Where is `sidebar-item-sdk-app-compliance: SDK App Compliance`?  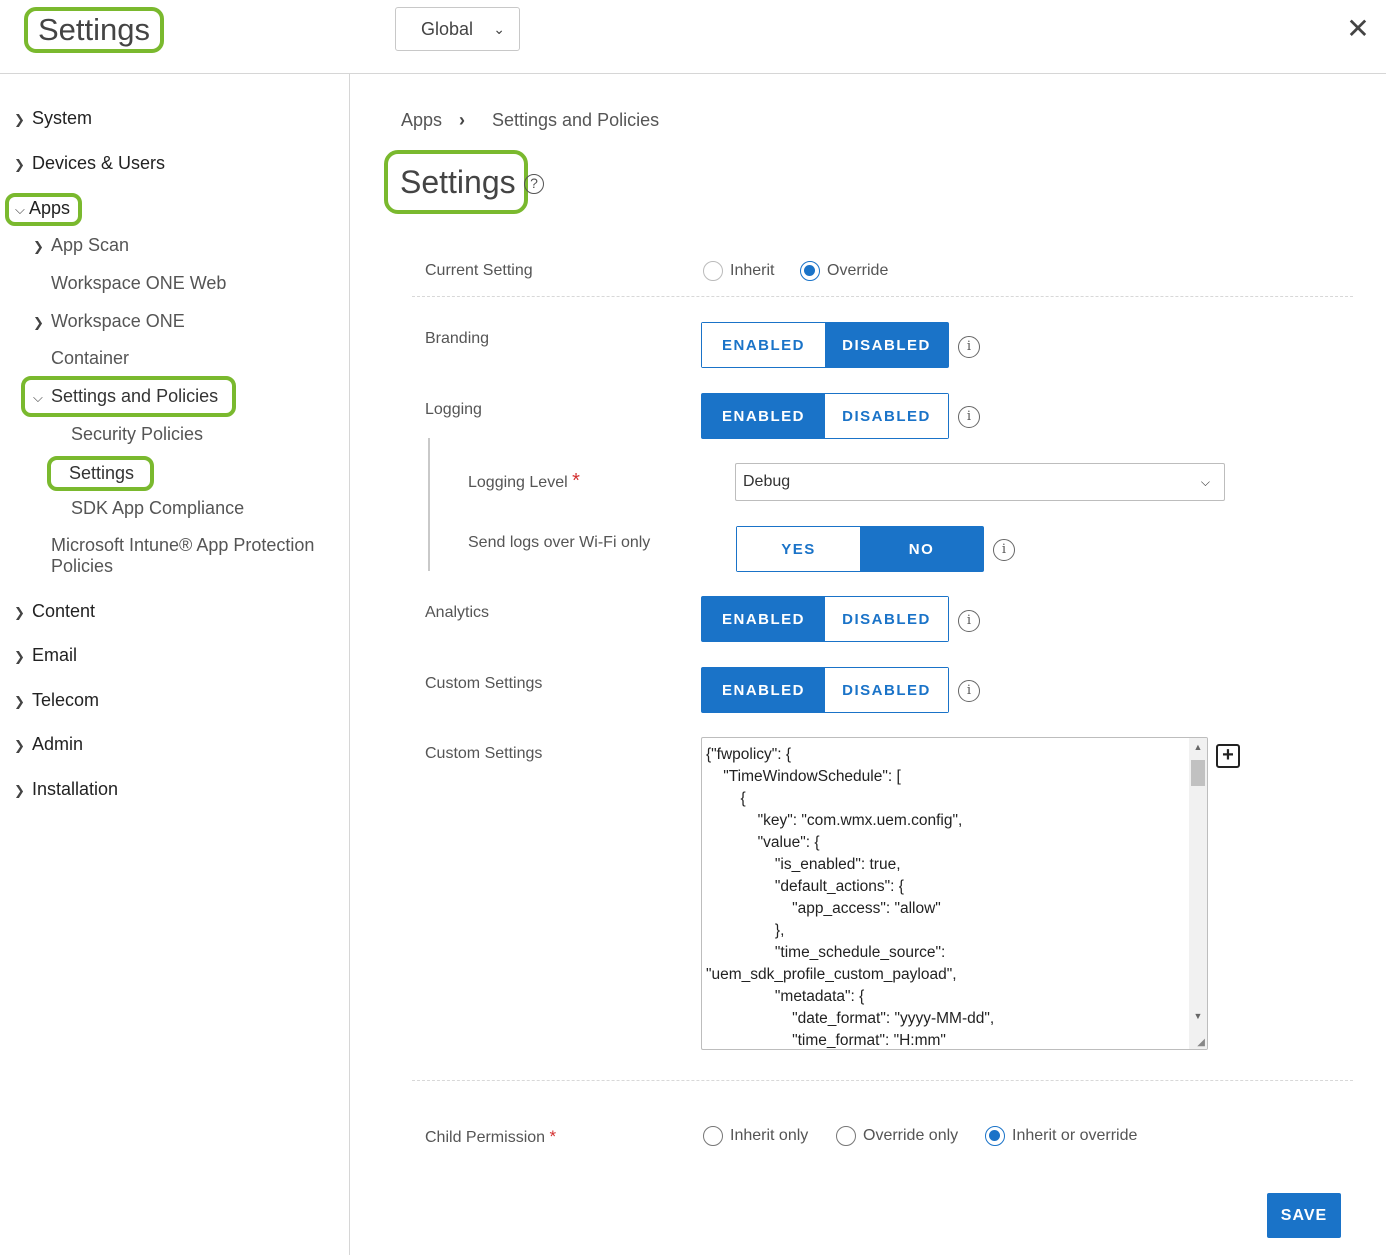
sidebar-item-sdk-app-compliance: SDK App Compliance is located at coordinates (157, 508).